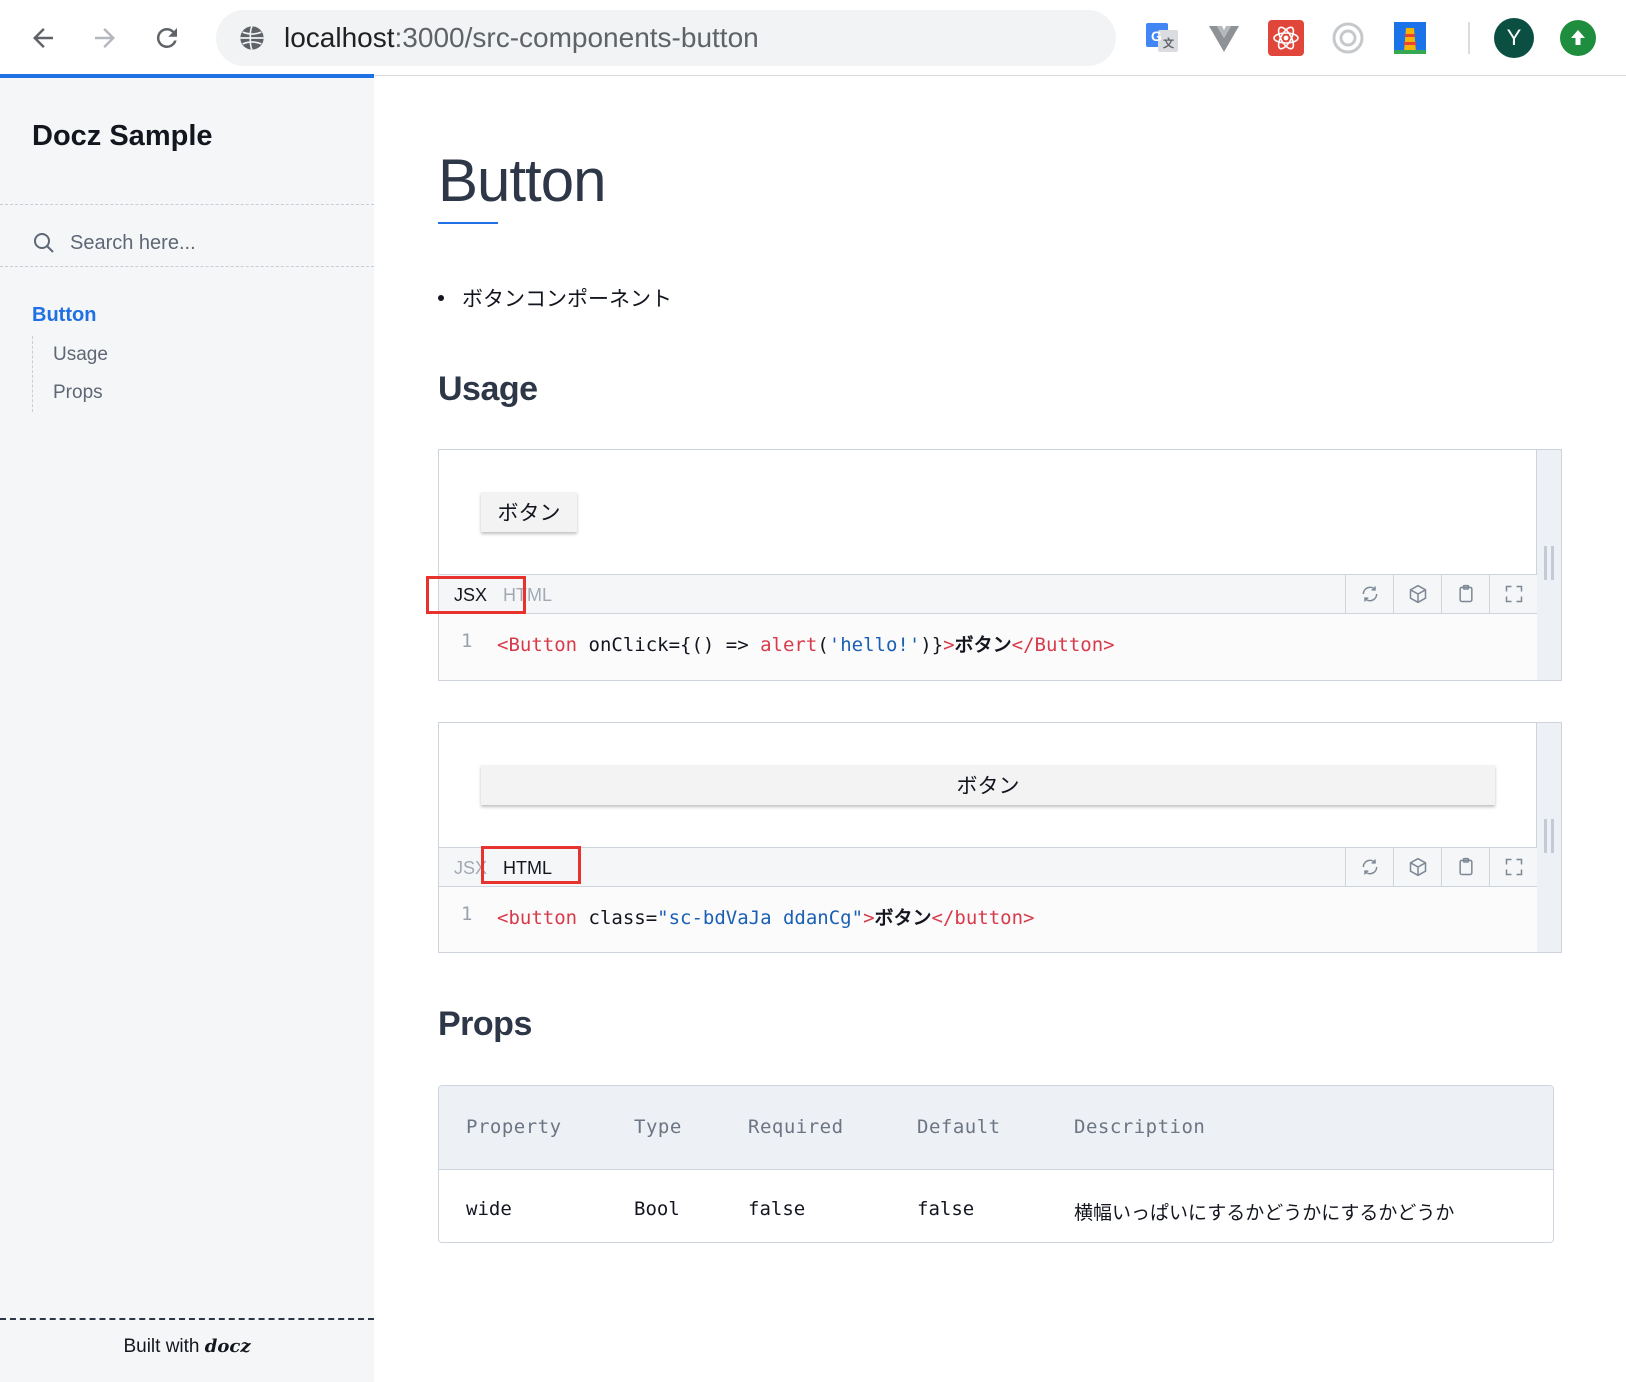 The width and height of the screenshot is (1626, 1382). I want to click on sidebar-item-props: Props, so click(80, 393).